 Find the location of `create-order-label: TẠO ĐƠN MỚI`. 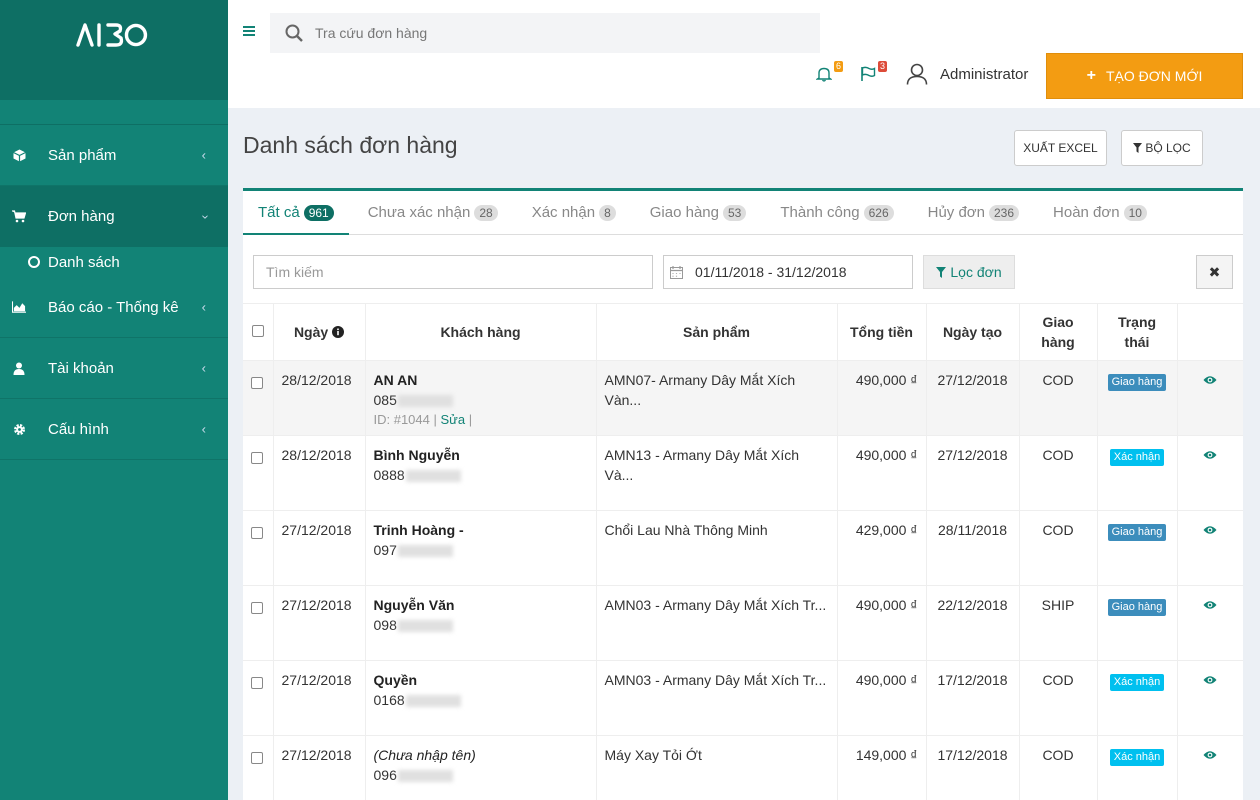

create-order-label: TẠO ĐƠN MỚI is located at coordinates (1154, 76).